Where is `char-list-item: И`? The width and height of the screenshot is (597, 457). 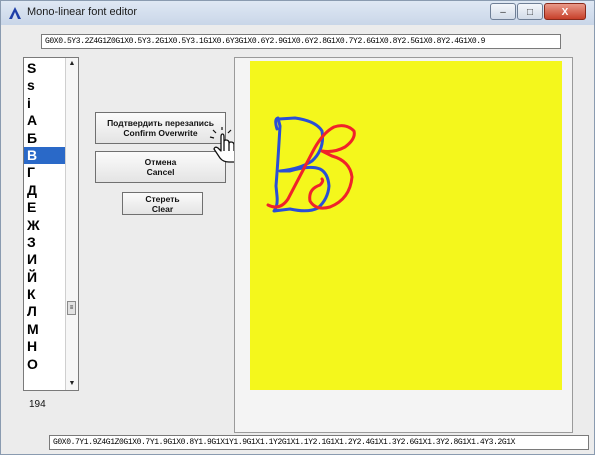 char-list-item: И is located at coordinates (45, 259).